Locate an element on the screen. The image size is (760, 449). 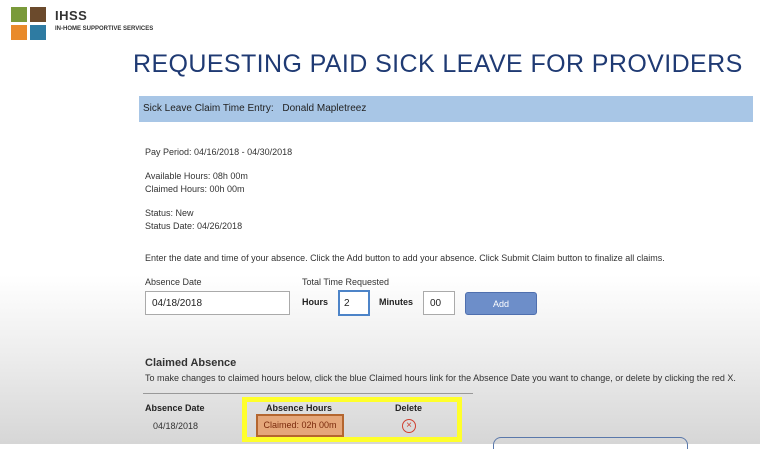
total-time-label: Total Time Requested is located at coordinates (346, 282).